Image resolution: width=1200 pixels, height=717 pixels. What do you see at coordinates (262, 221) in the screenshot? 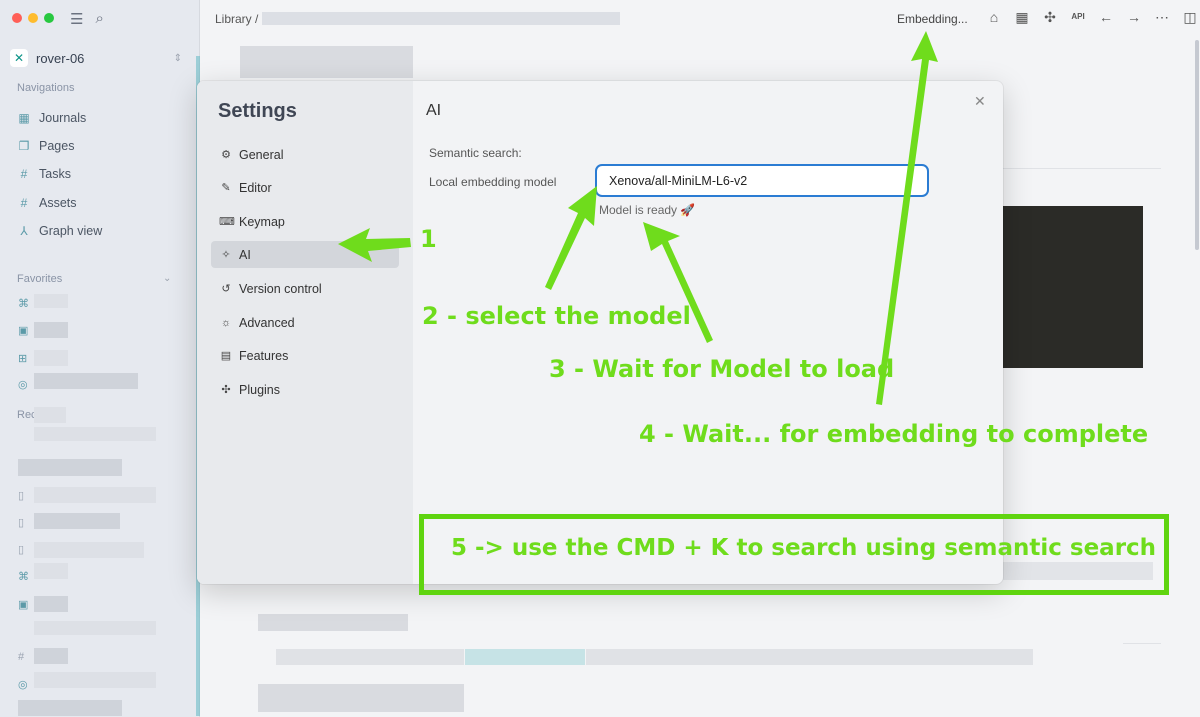
I see `menu-label: Keymap` at bounding box center [262, 221].